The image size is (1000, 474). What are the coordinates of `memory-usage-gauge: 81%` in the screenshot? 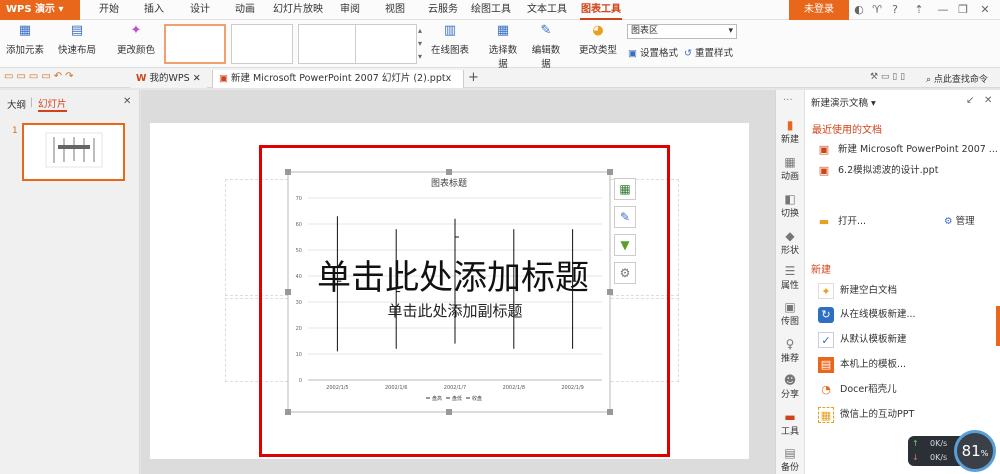 It's located at (975, 451).